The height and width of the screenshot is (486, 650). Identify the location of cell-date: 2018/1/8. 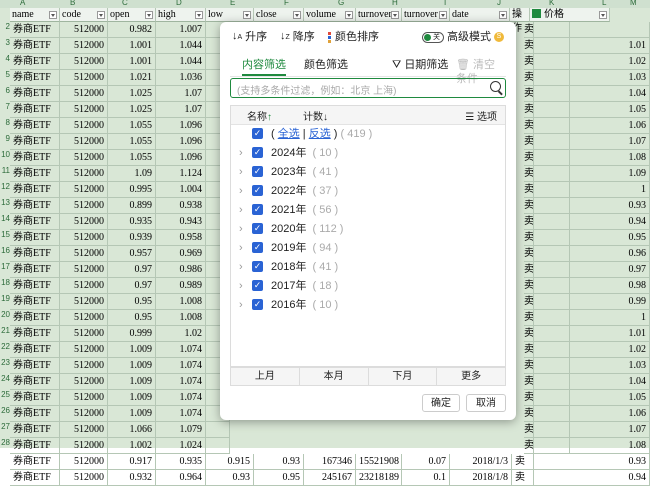
(481, 478).